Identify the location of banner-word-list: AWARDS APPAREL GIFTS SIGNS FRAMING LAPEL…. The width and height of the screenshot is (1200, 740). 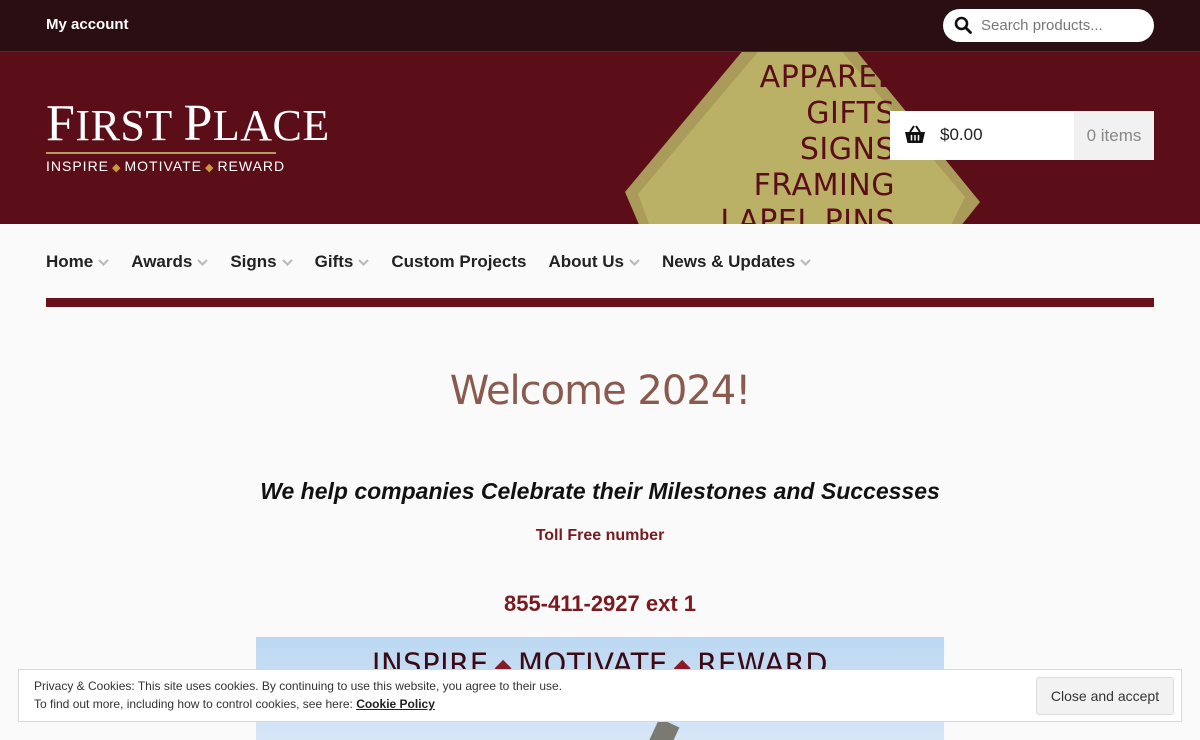
(787, 138).